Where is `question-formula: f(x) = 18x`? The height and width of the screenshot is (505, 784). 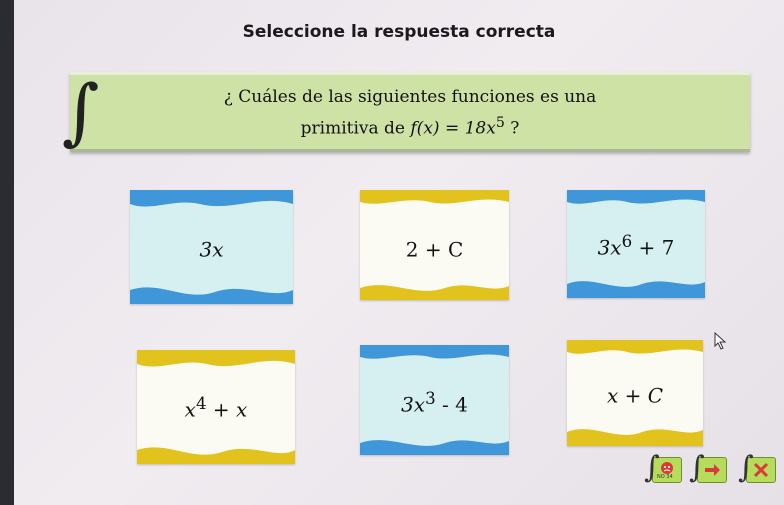
question-formula: f(x) = 18x is located at coordinates (453, 128).